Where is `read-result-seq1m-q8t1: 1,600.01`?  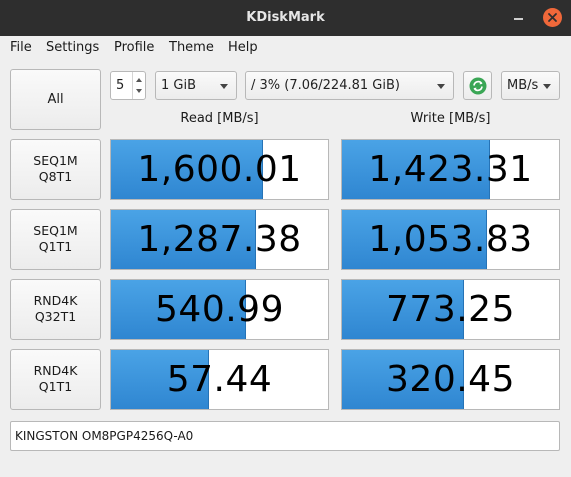
read-result-seq1m-q8t1: 1,600.01 is located at coordinates (219, 169).